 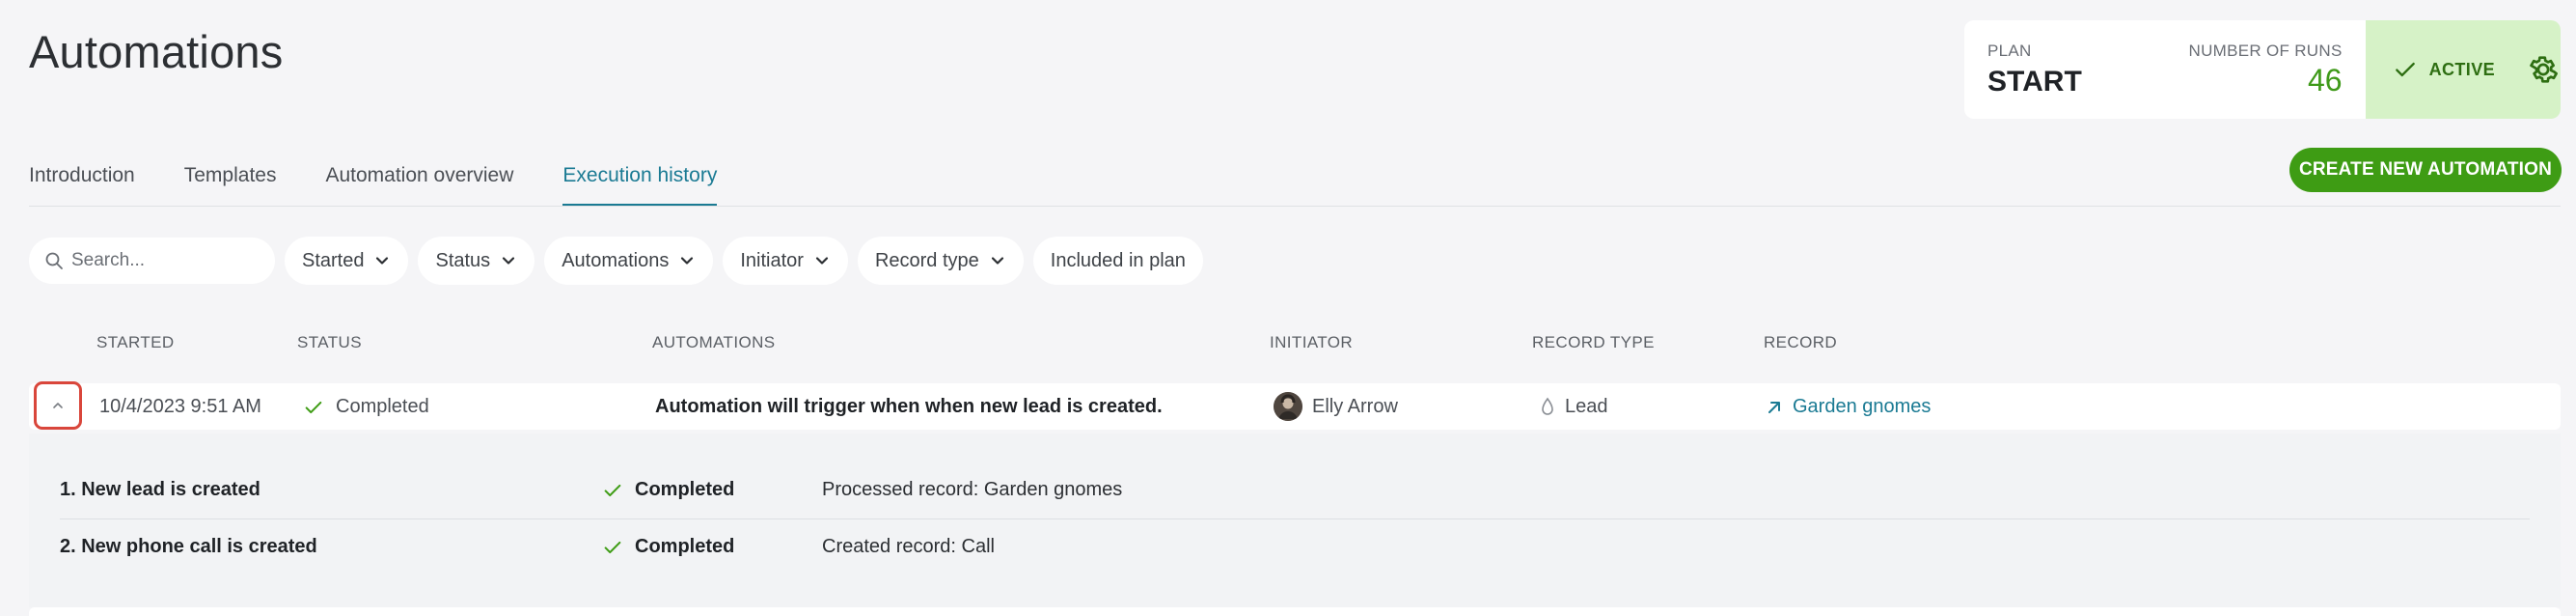 What do you see at coordinates (1355, 407) in the screenshot?
I see `initiator-name: Elly Arrow` at bounding box center [1355, 407].